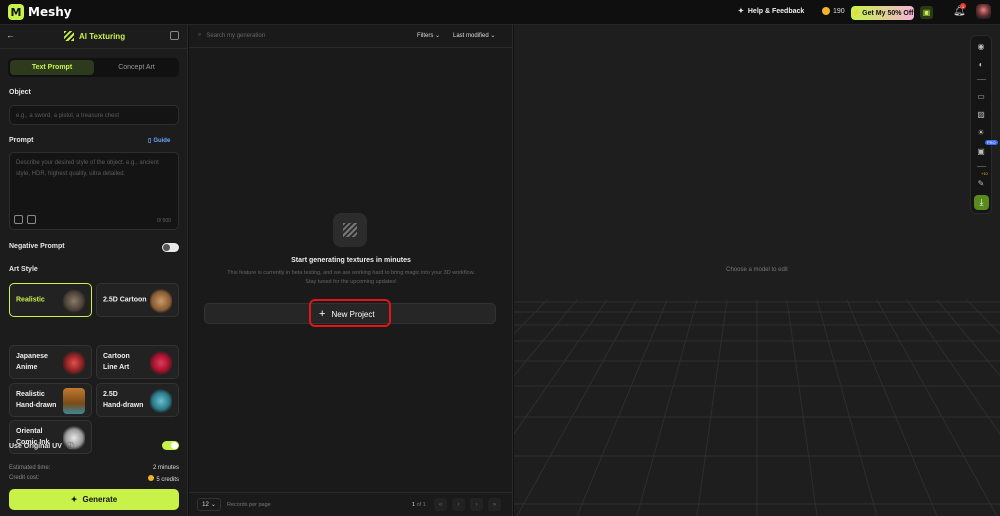  Describe the element at coordinates (205, 504) in the screenshot. I see `per-page-value: 12` at that location.